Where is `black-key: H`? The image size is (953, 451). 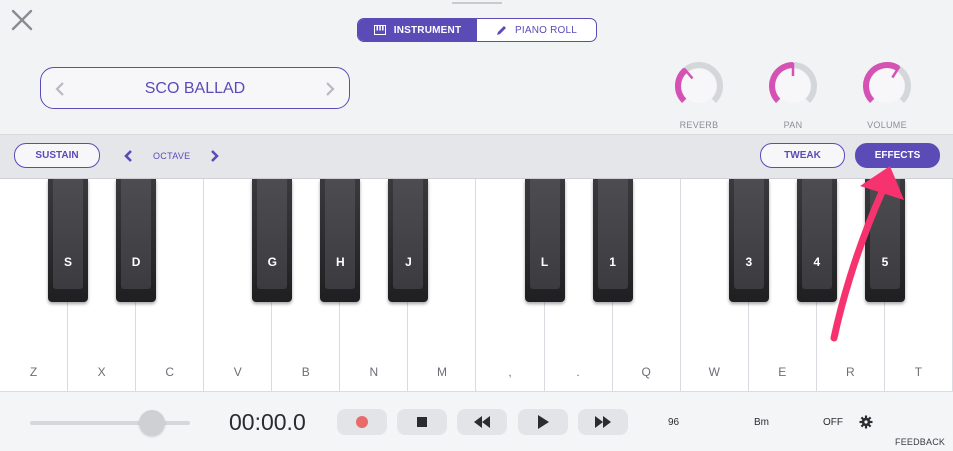 black-key: H is located at coordinates (340, 240).